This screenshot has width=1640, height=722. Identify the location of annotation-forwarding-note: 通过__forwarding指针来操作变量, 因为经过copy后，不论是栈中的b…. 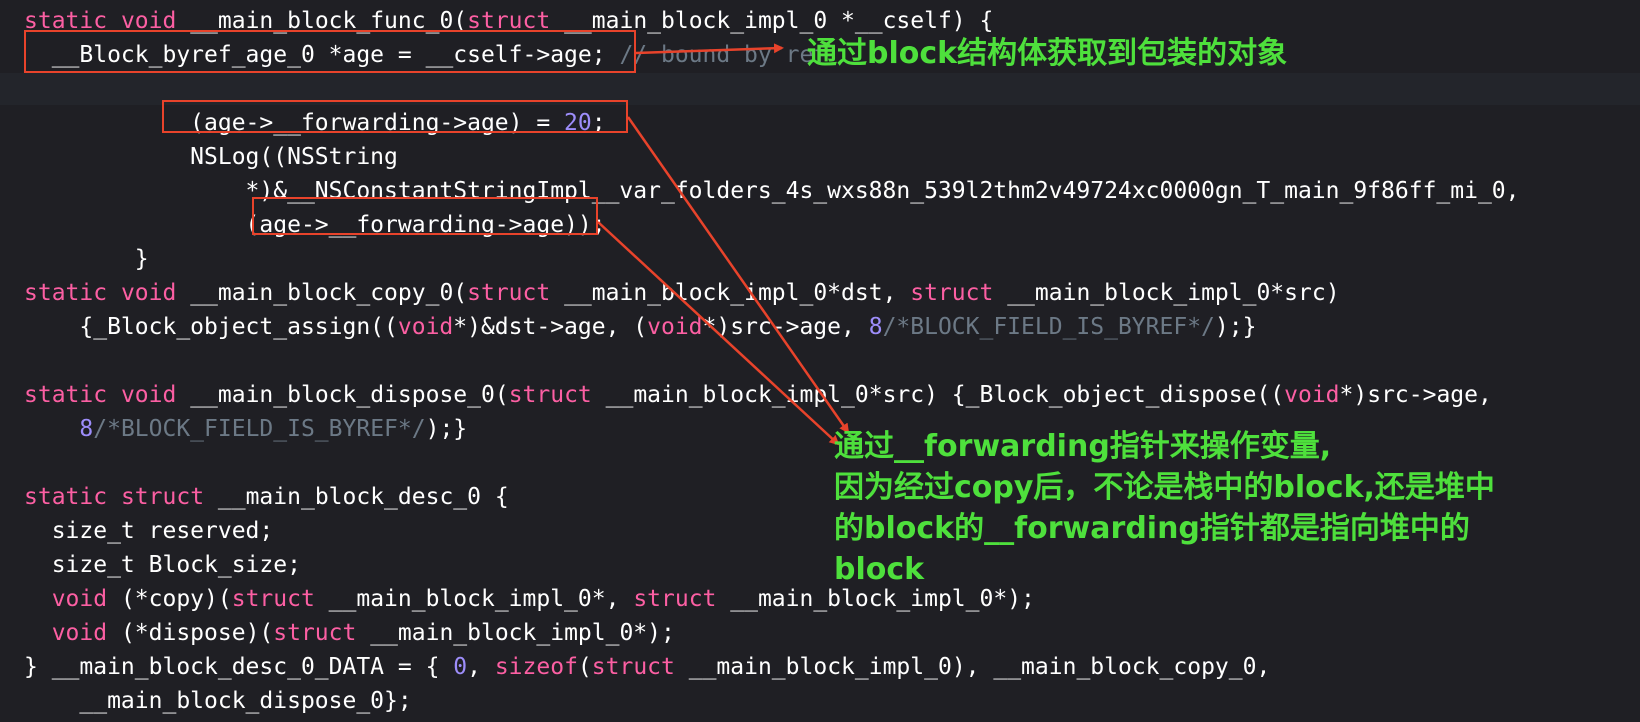
(1164, 508).